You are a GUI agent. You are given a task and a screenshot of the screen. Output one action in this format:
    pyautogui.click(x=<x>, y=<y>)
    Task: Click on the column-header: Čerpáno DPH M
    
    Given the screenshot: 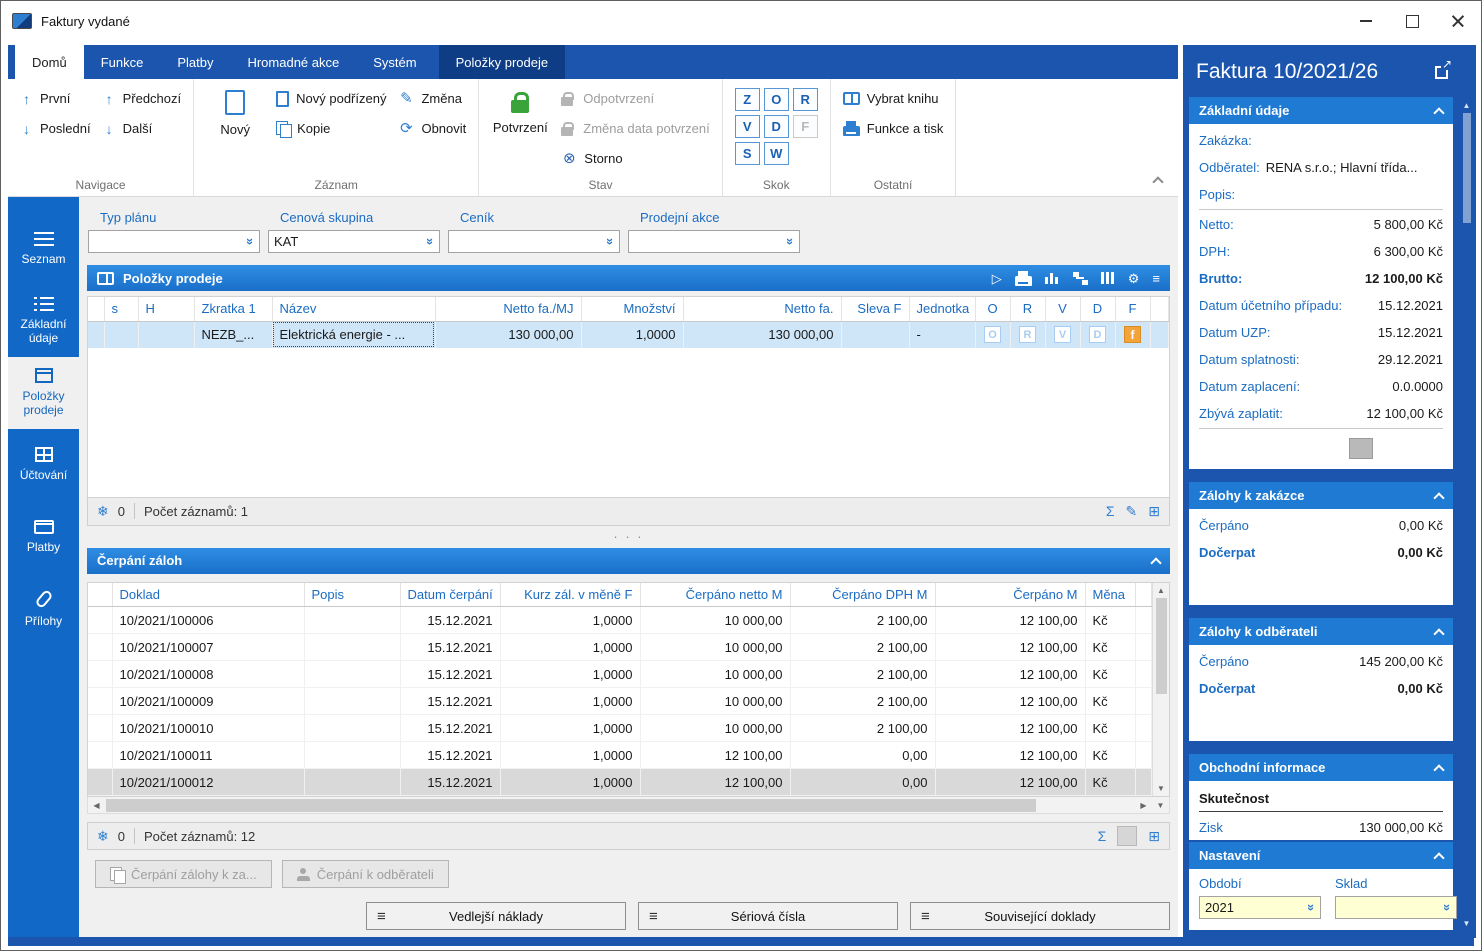 What is the action you would take?
    pyautogui.click(x=863, y=594)
    